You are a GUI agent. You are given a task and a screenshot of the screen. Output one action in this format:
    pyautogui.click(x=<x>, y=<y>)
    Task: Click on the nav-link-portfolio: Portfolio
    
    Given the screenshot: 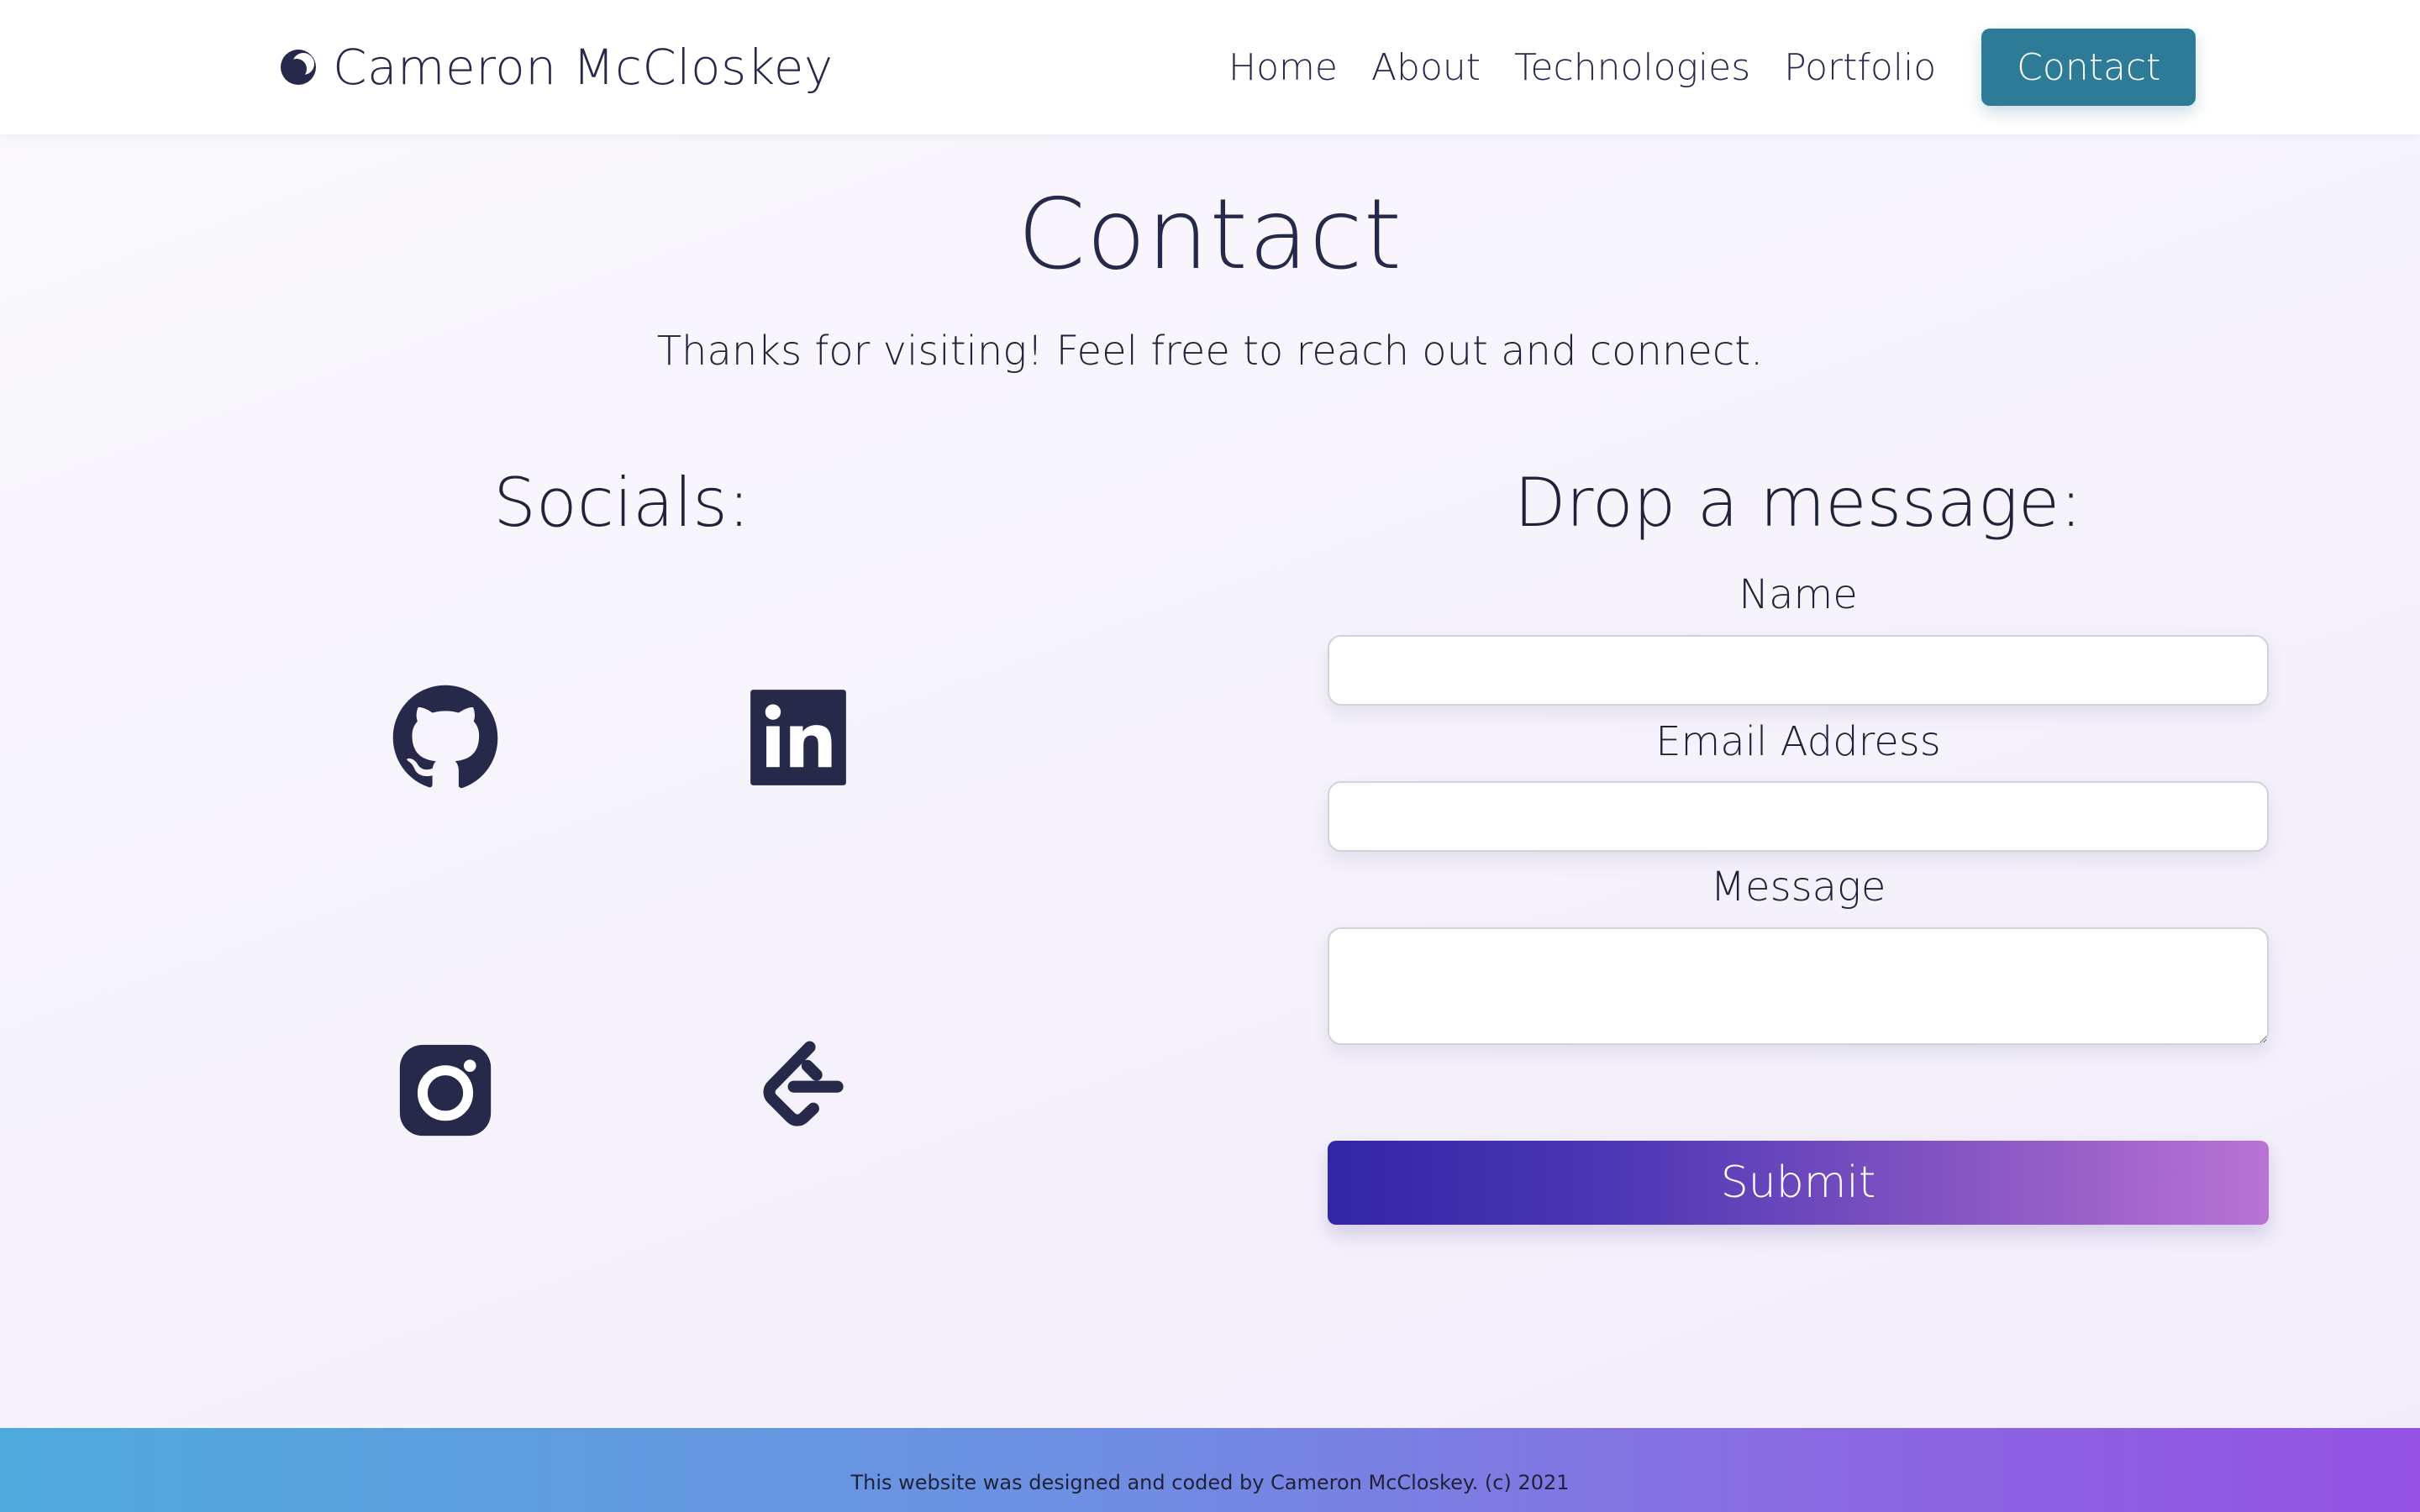 What is the action you would take?
    pyautogui.click(x=1860, y=67)
    